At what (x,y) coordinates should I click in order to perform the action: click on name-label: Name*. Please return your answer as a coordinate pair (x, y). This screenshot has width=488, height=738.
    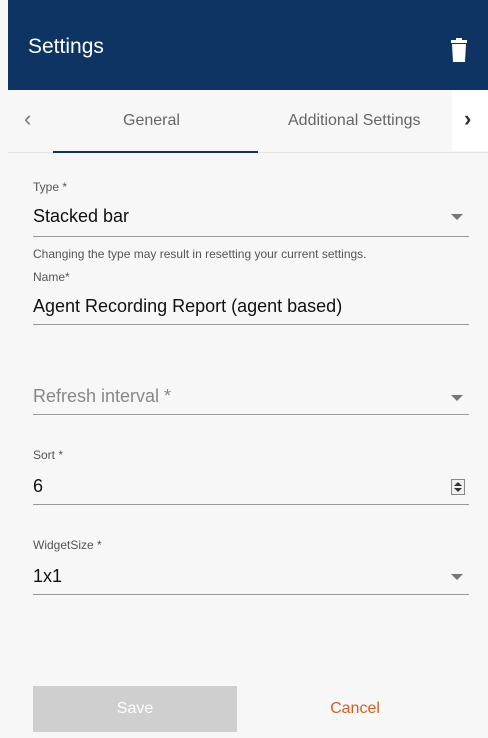
    Looking at the image, I should click on (51, 277).